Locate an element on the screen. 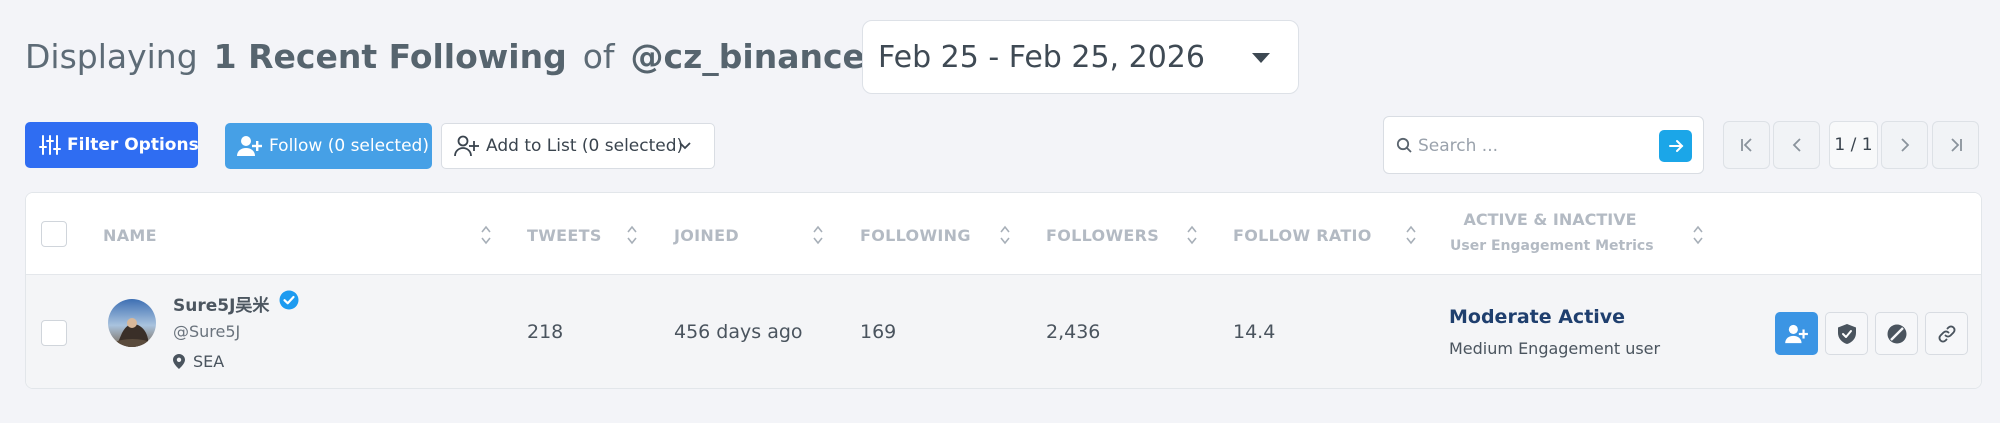 The height and width of the screenshot is (423, 2000). joined-value: 456 days ago is located at coordinates (738, 332).